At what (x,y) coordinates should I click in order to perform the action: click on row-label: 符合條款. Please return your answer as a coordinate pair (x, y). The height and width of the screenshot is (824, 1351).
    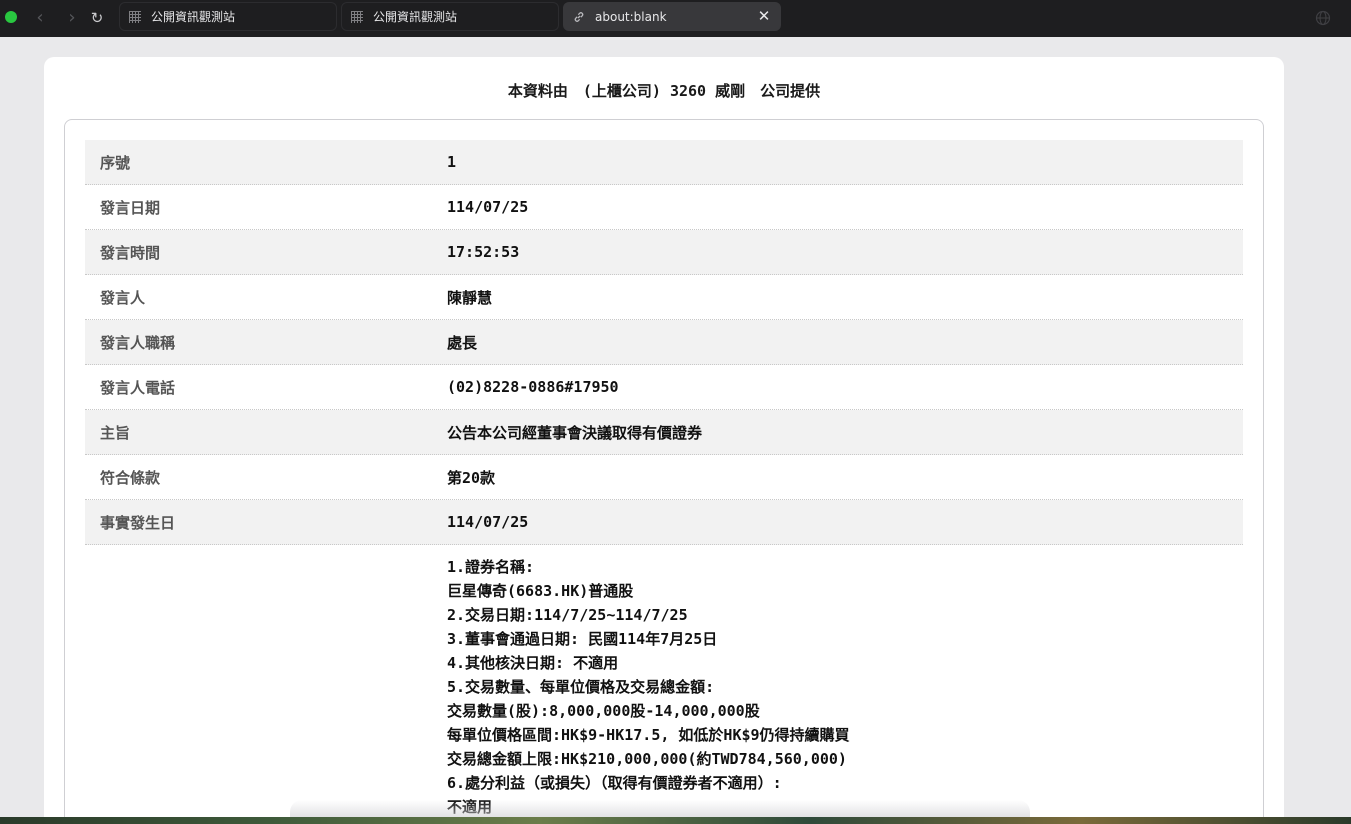
    Looking at the image, I should click on (130, 477).